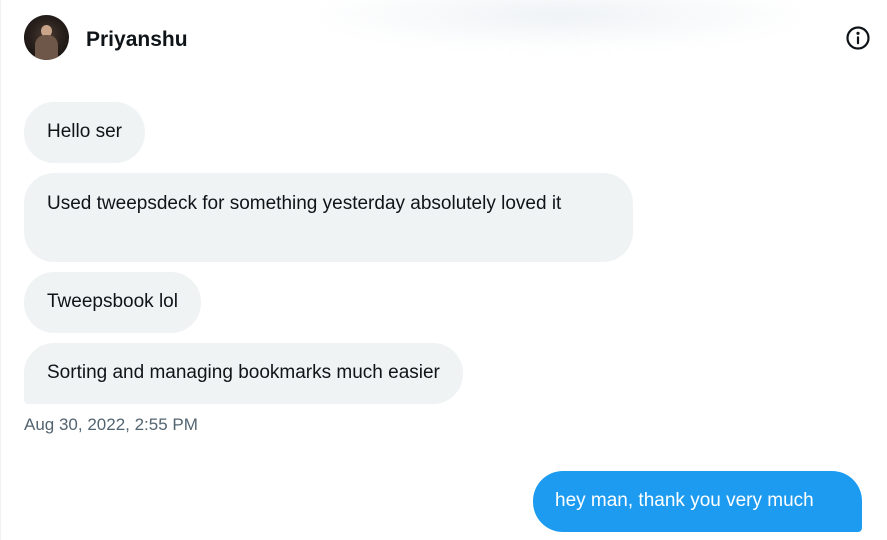 This screenshot has width=887, height=540. Describe the element at coordinates (0, 270) in the screenshot. I see `left-divider` at that location.